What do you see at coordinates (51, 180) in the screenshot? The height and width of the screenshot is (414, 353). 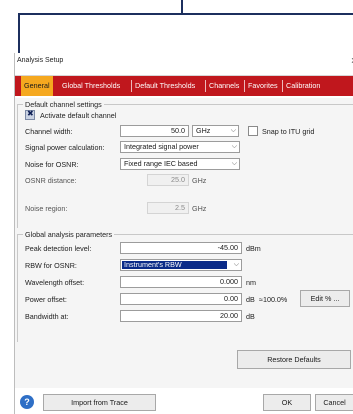 I see `osnr-distance-label: OSNR distance:` at bounding box center [51, 180].